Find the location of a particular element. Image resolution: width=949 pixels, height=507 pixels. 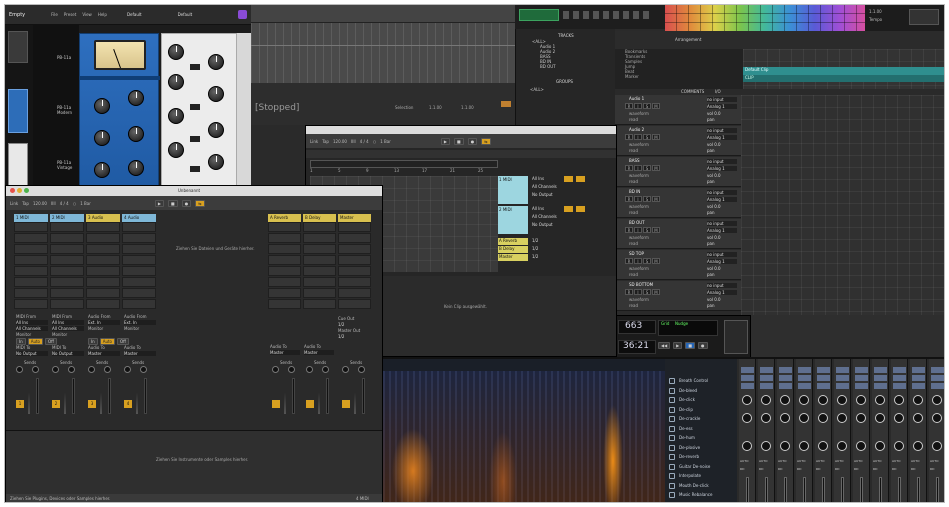

iz-module-item: De-plosive is located at coordinates (702, 448).